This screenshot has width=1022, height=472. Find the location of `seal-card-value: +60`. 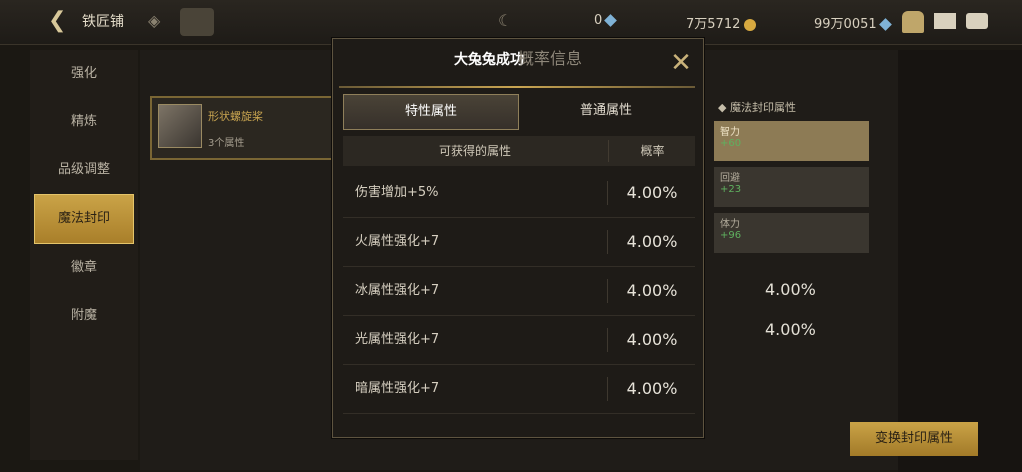

seal-card-value: +60 is located at coordinates (731, 143).